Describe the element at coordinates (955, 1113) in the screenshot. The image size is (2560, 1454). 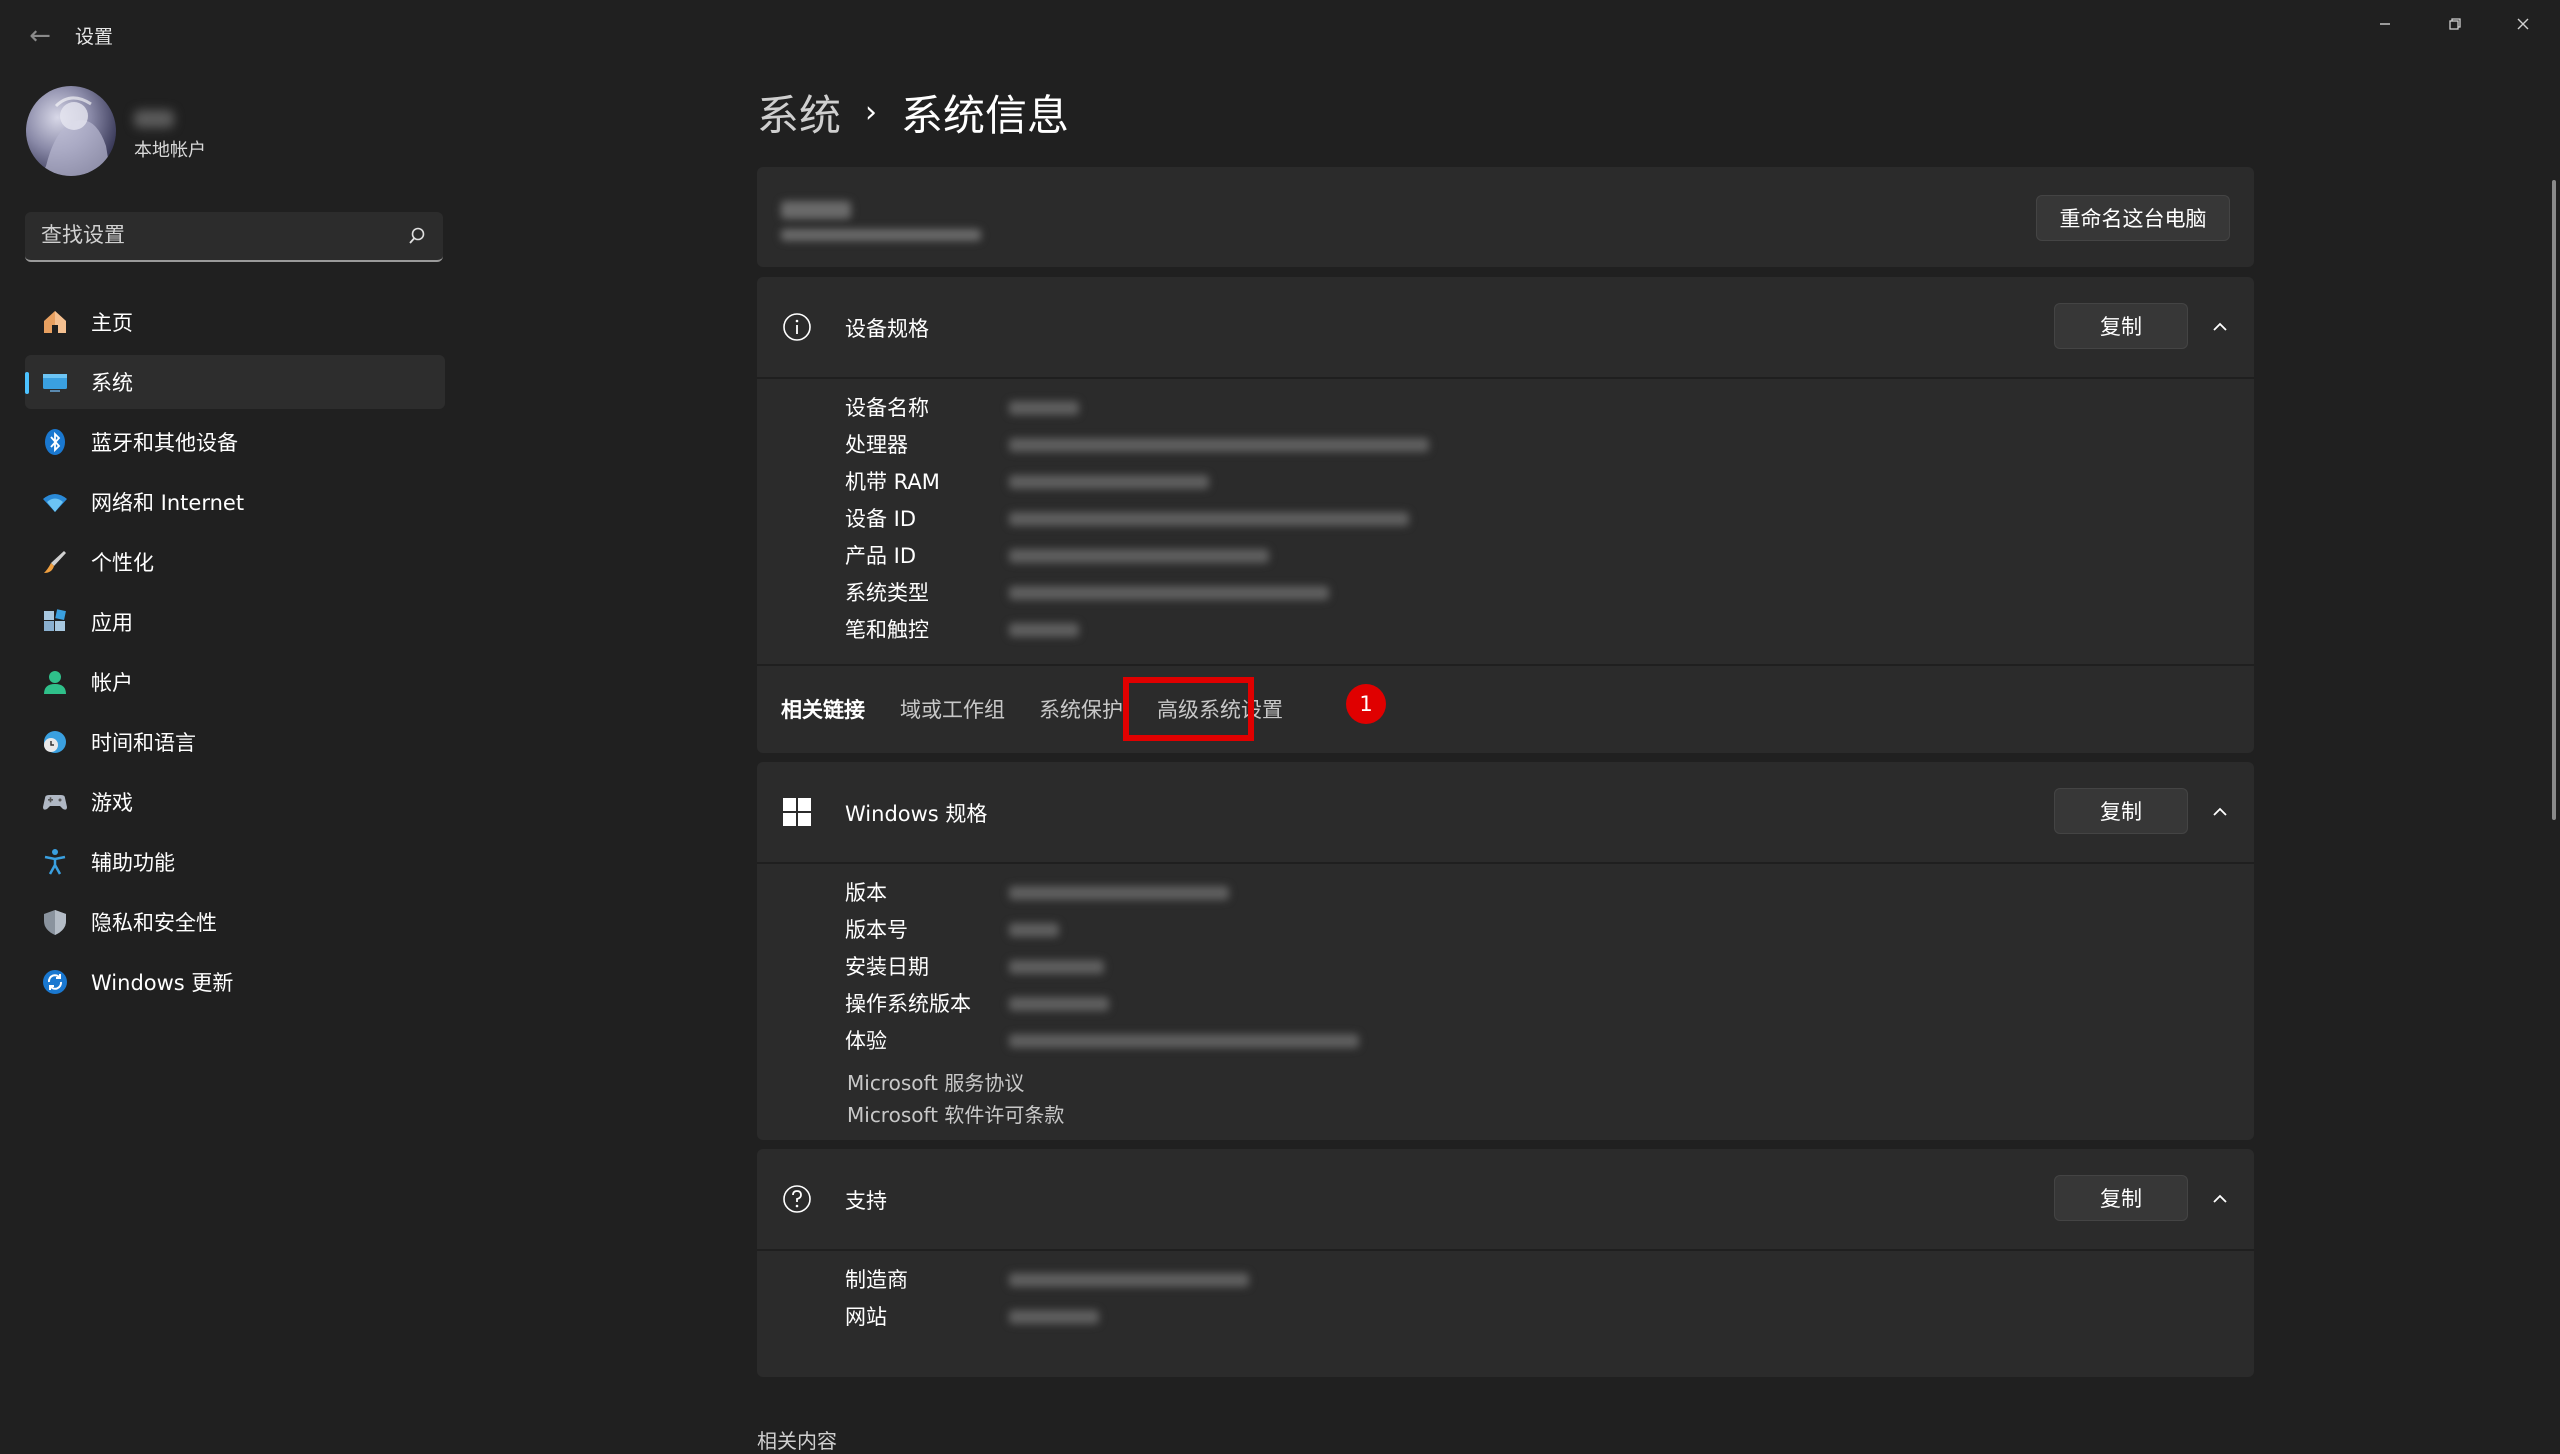
I see `ms-license-terms-link: Microsoft 软件许可条款` at that location.